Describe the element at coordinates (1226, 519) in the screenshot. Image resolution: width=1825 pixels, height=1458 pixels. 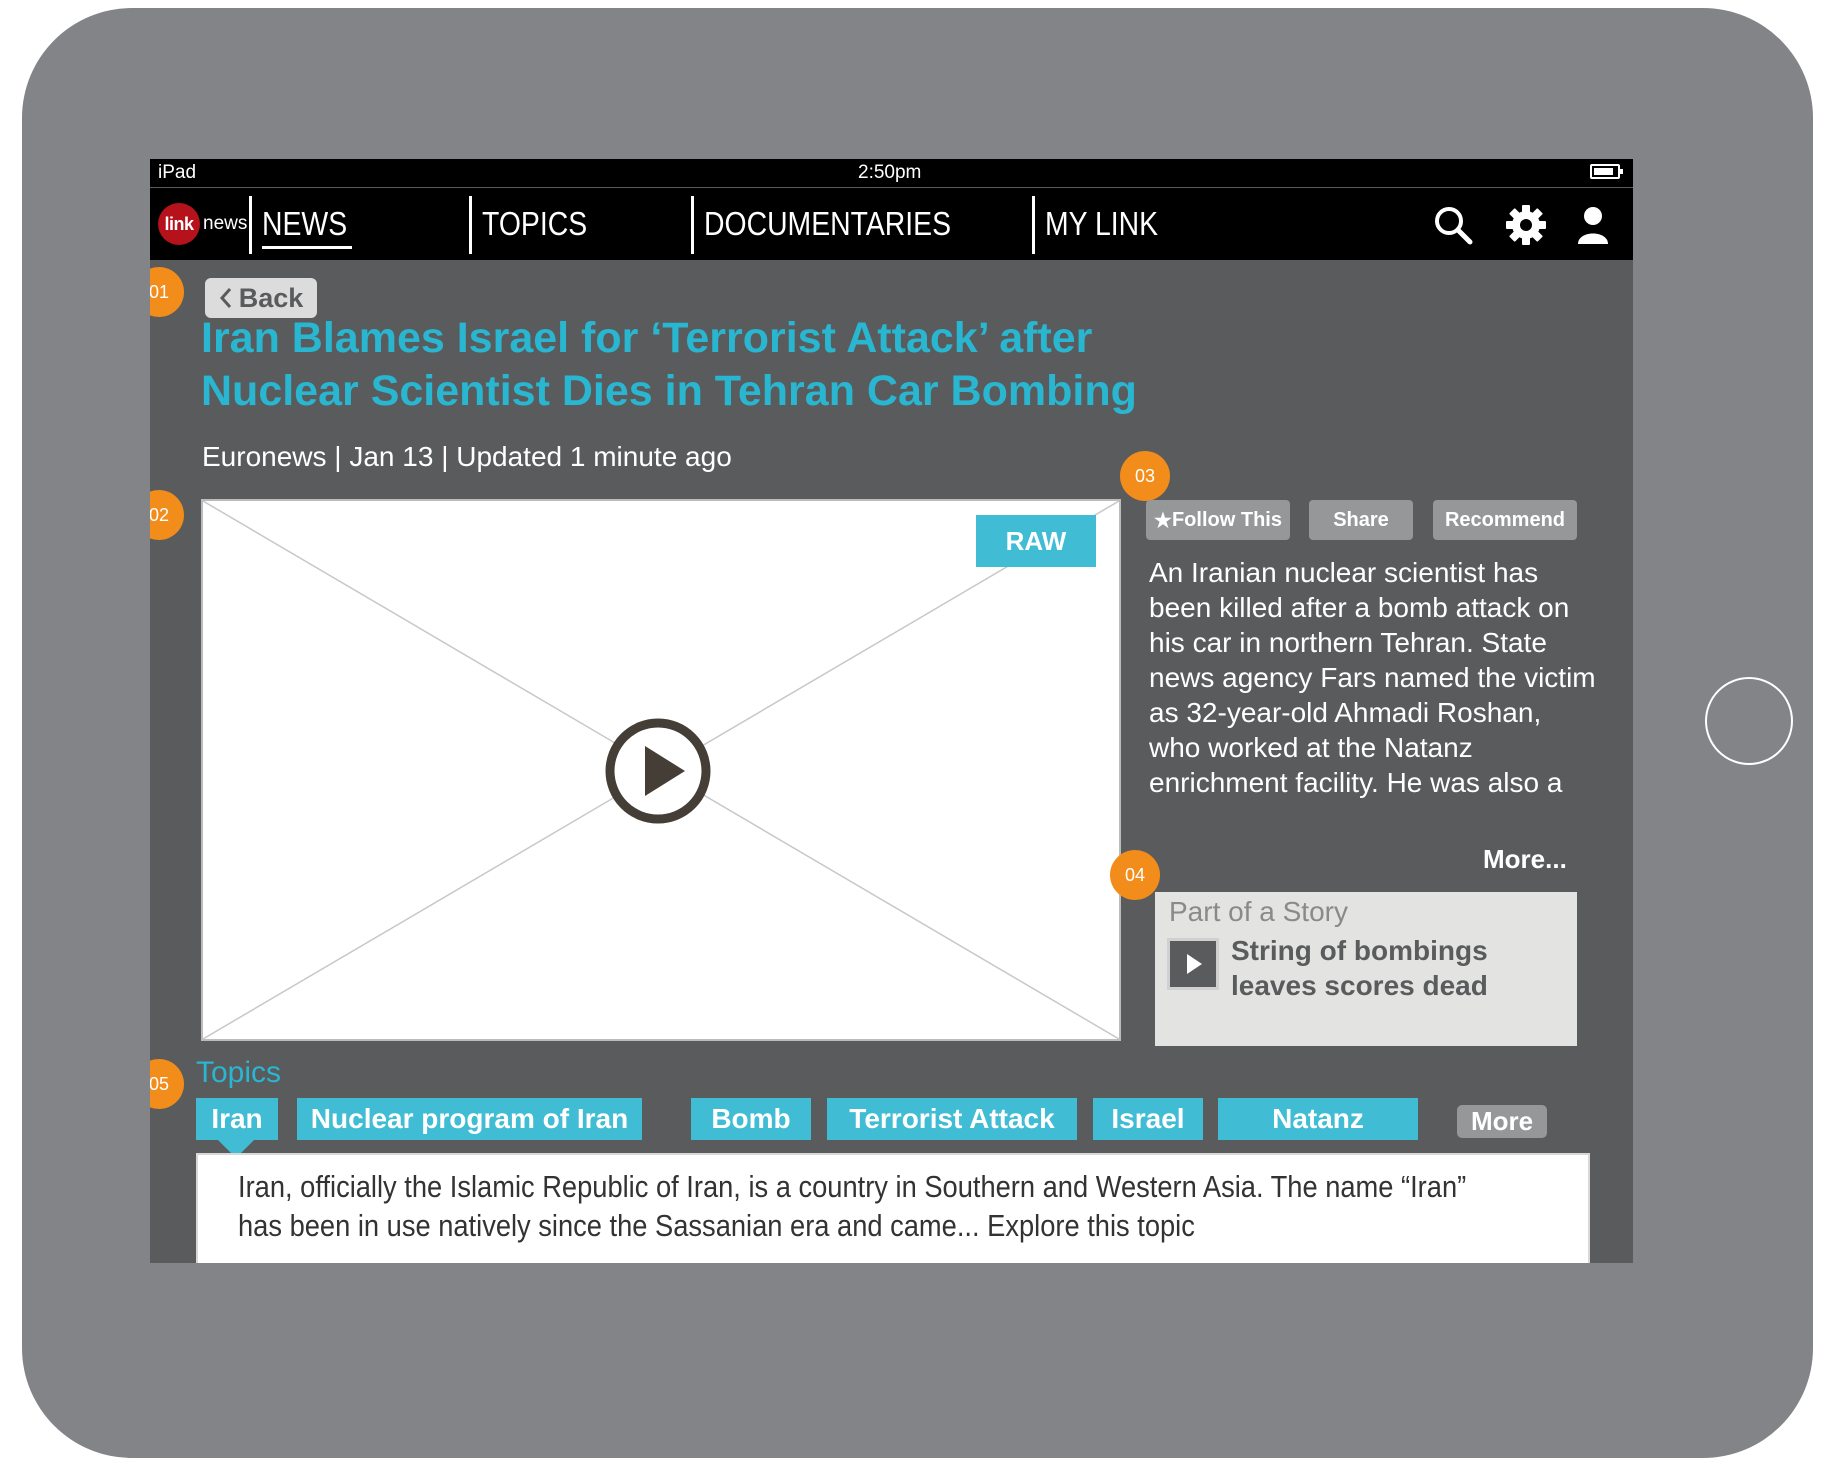
I see `follow-label: Follow This` at that location.